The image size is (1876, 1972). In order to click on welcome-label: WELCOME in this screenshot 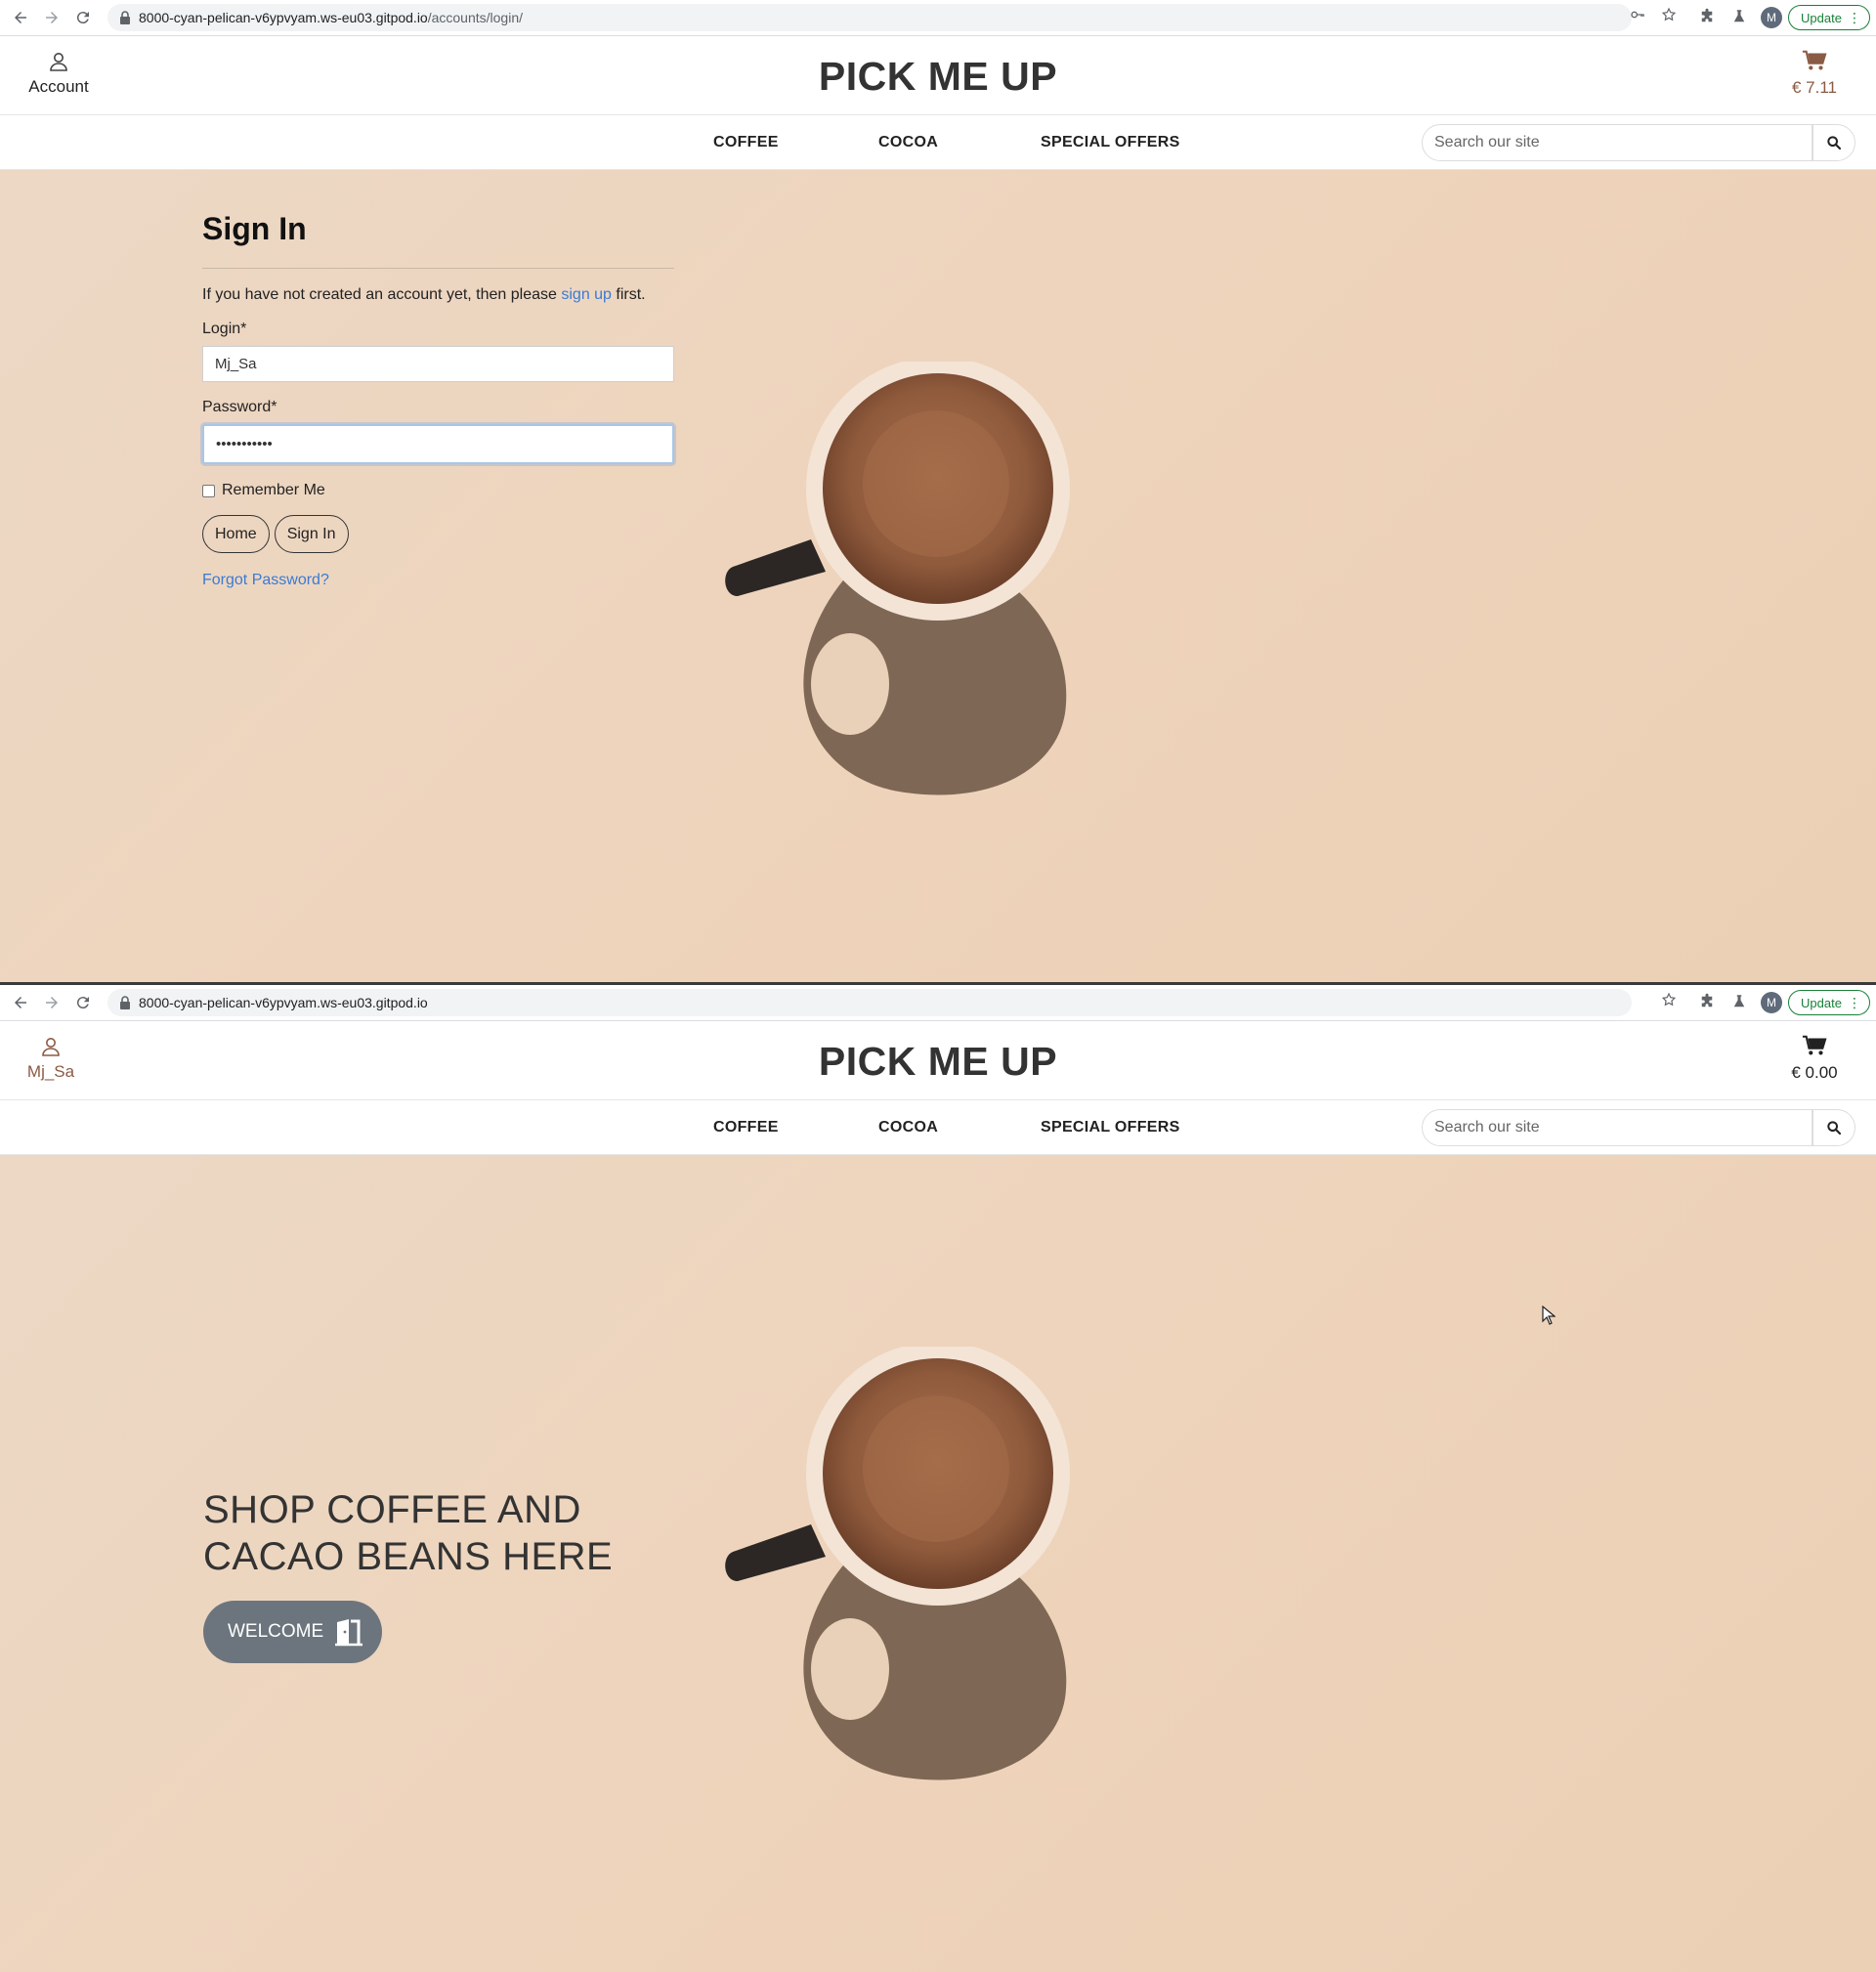, I will do `click(276, 1631)`.